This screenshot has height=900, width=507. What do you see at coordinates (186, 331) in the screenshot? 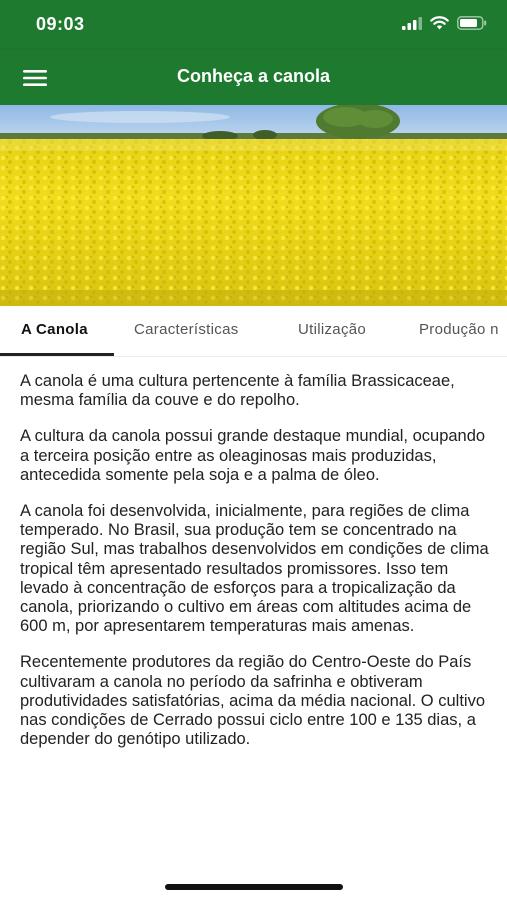
I see `tab-caracteristicas: Características` at bounding box center [186, 331].